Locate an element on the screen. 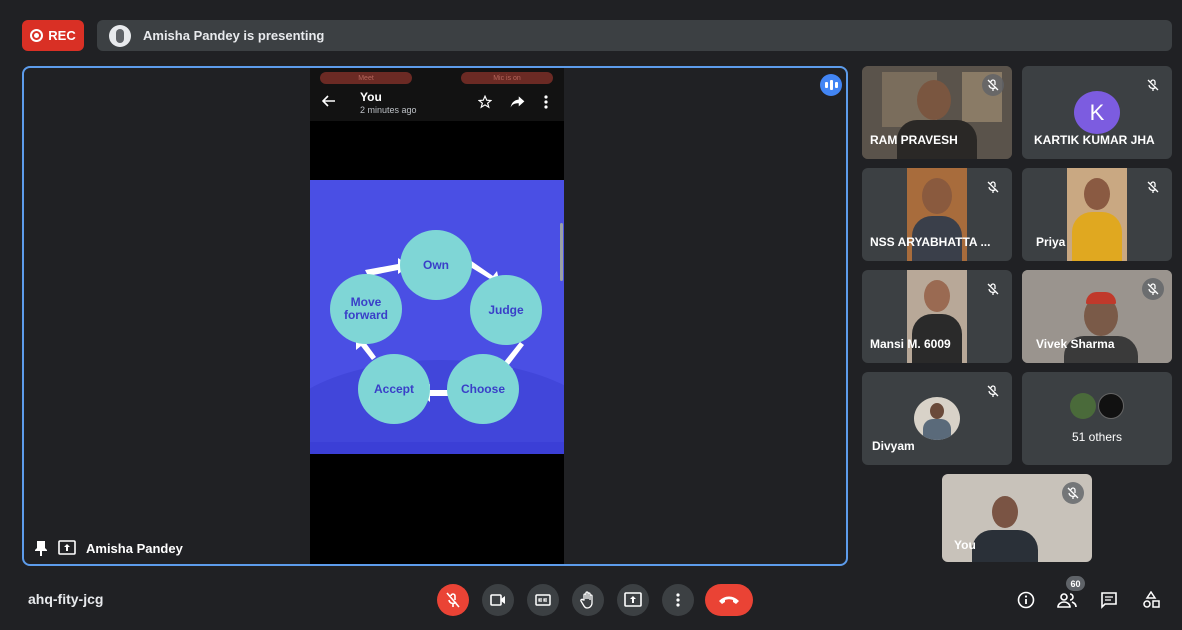  presenter-avatar is located at coordinates (120, 35).